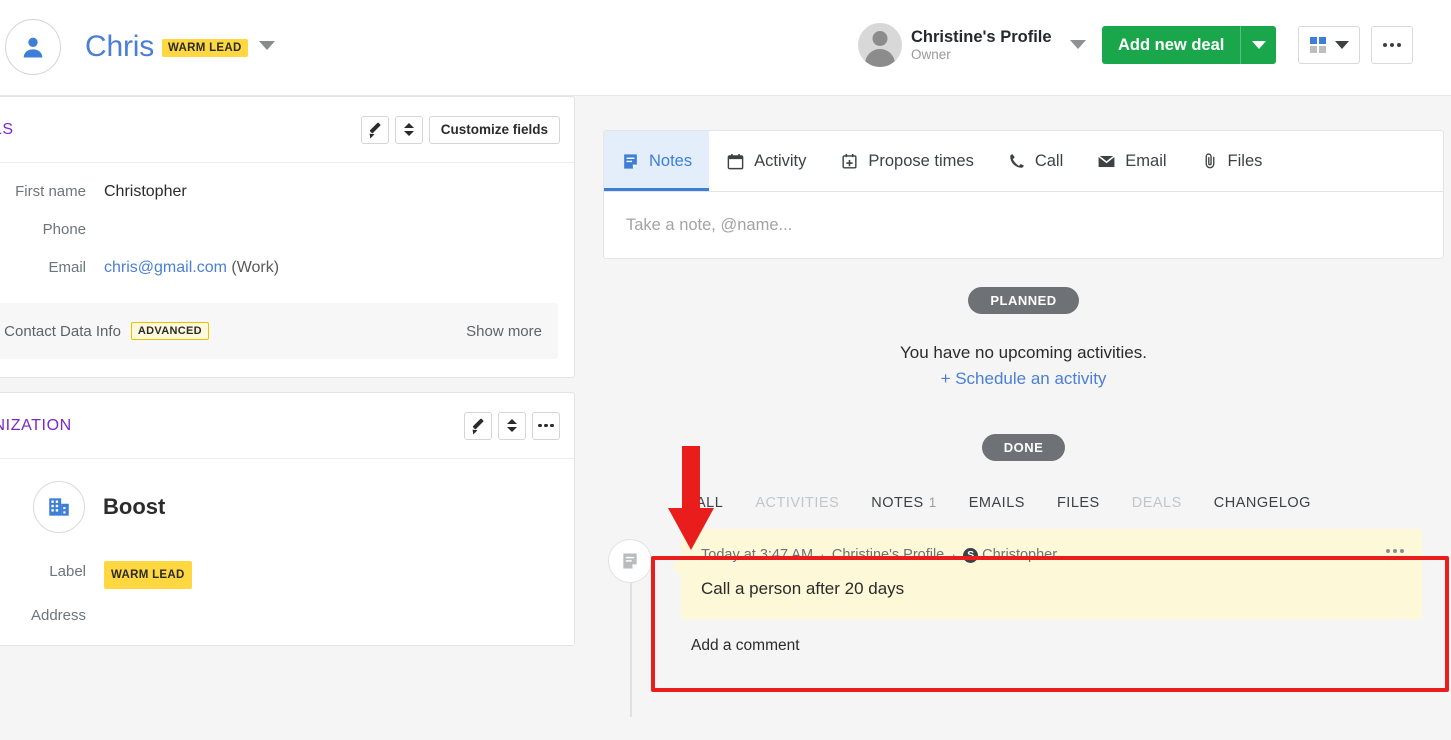 Image resolution: width=1451 pixels, height=740 pixels. Describe the element at coordinates (287, 575) in the screenshot. I see `field-row: Label WARM LEAD` at that location.